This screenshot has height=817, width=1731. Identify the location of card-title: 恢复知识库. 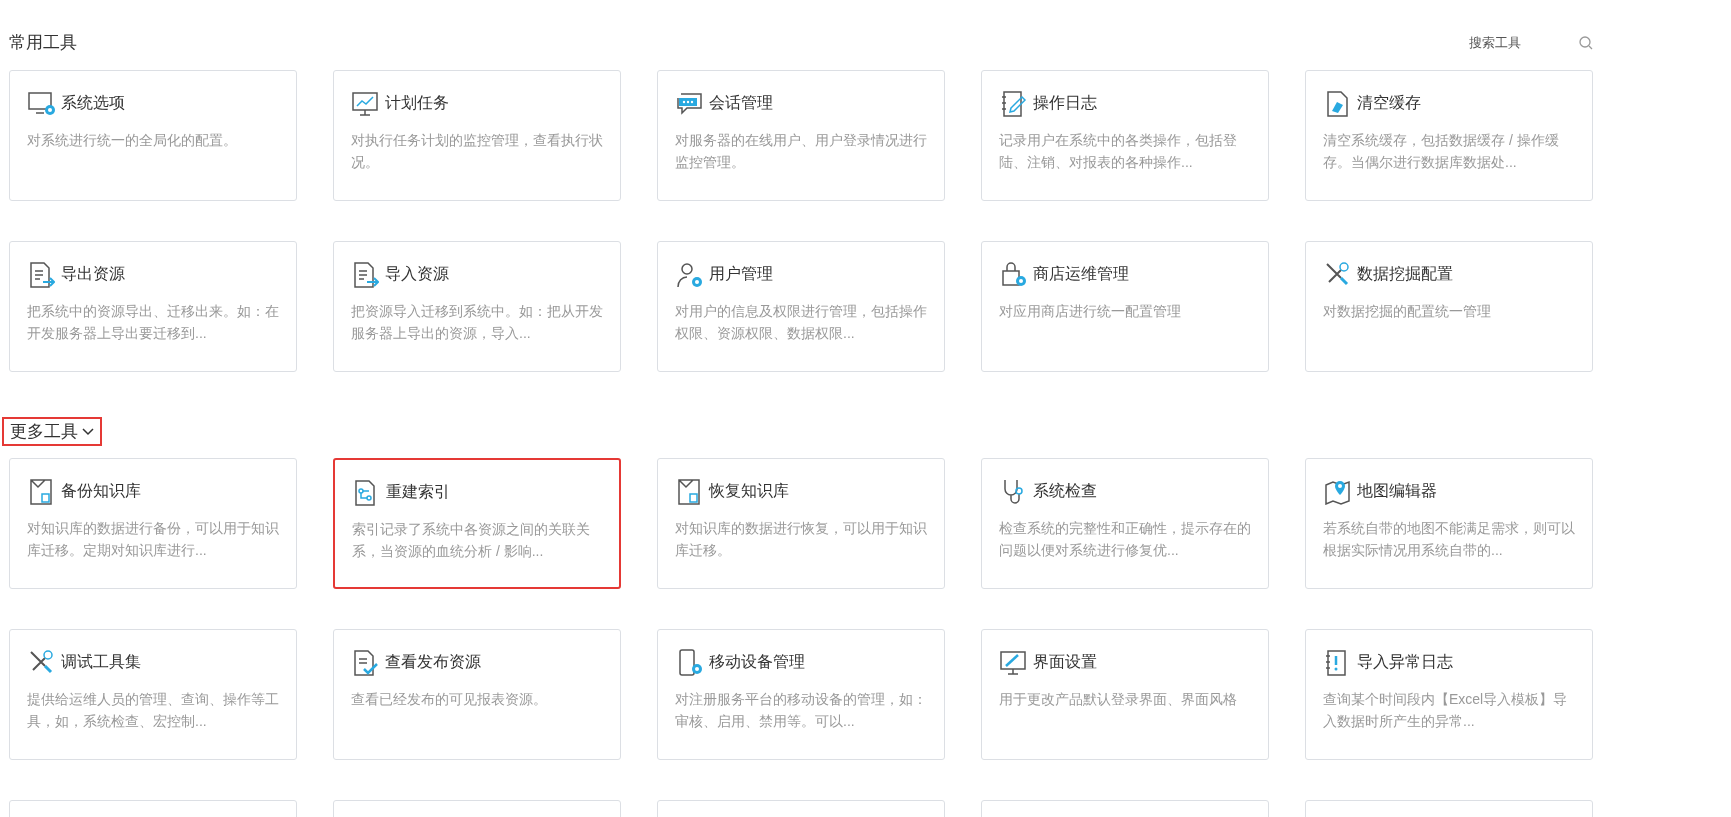
(749, 491).